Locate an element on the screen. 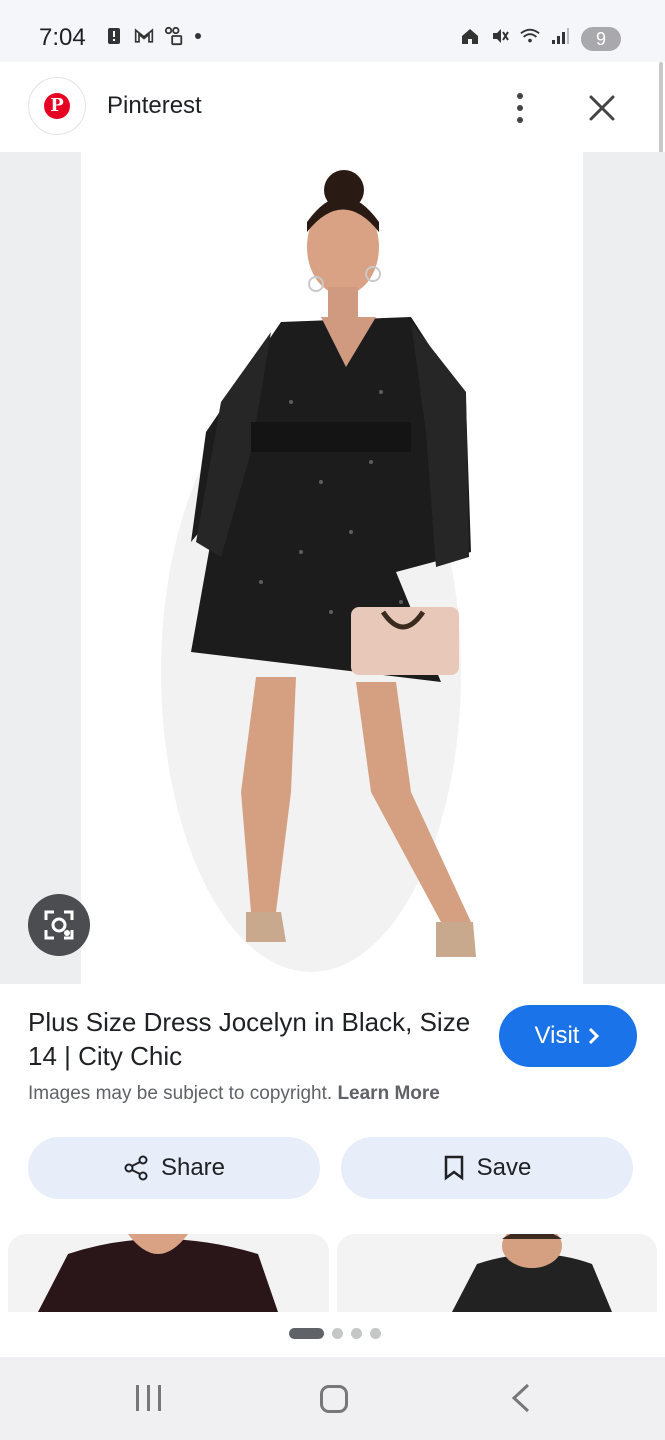  share-button: Share is located at coordinates (174, 1168).